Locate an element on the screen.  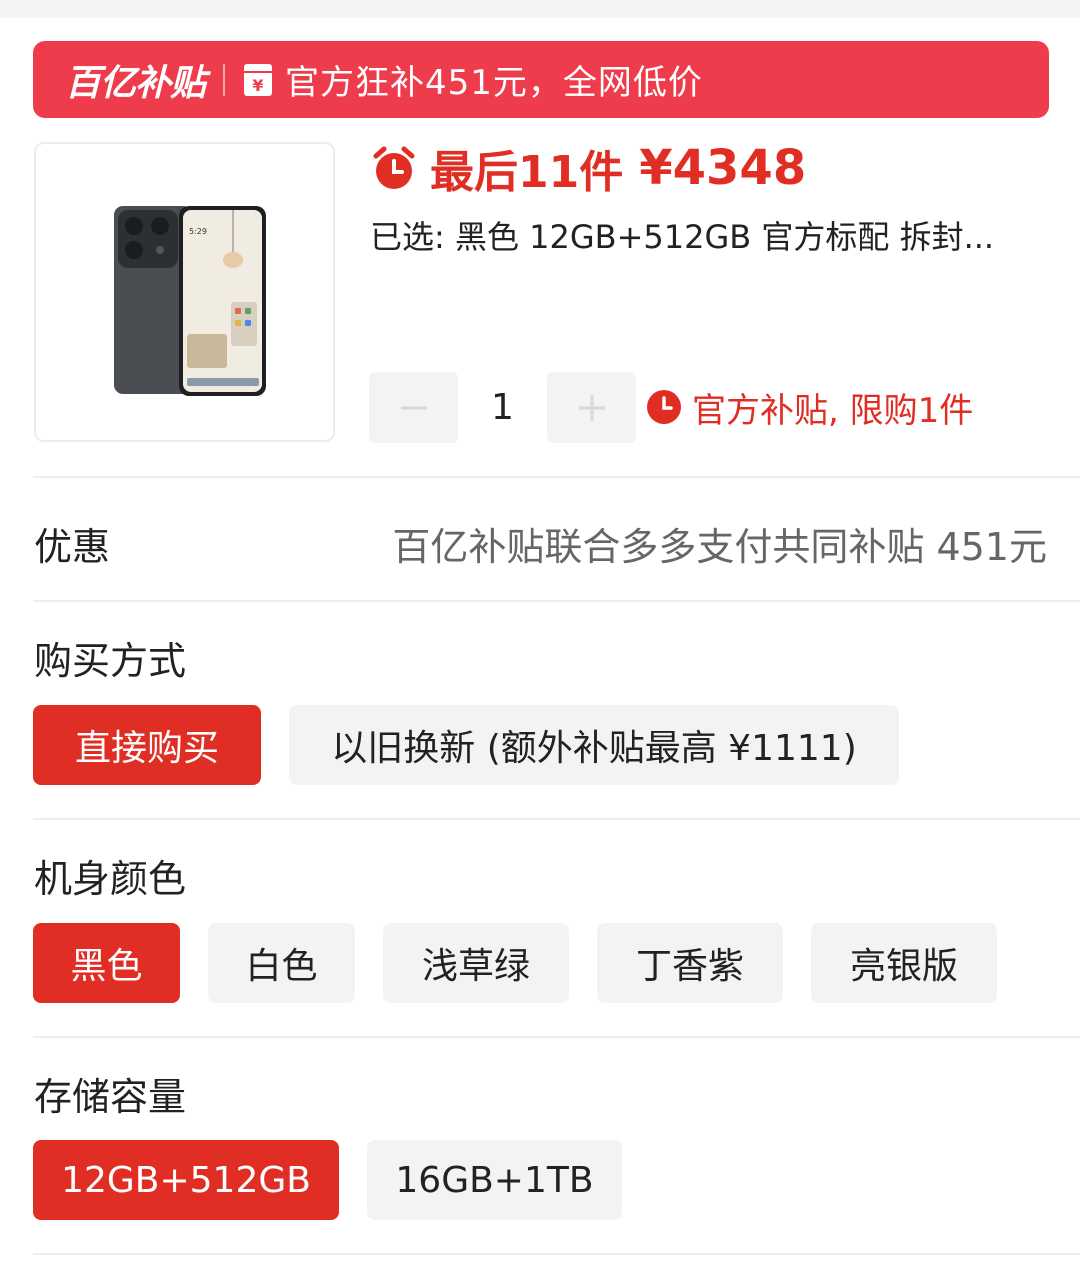
storage-label: 存储容量 is located at coordinates (110, 1097).